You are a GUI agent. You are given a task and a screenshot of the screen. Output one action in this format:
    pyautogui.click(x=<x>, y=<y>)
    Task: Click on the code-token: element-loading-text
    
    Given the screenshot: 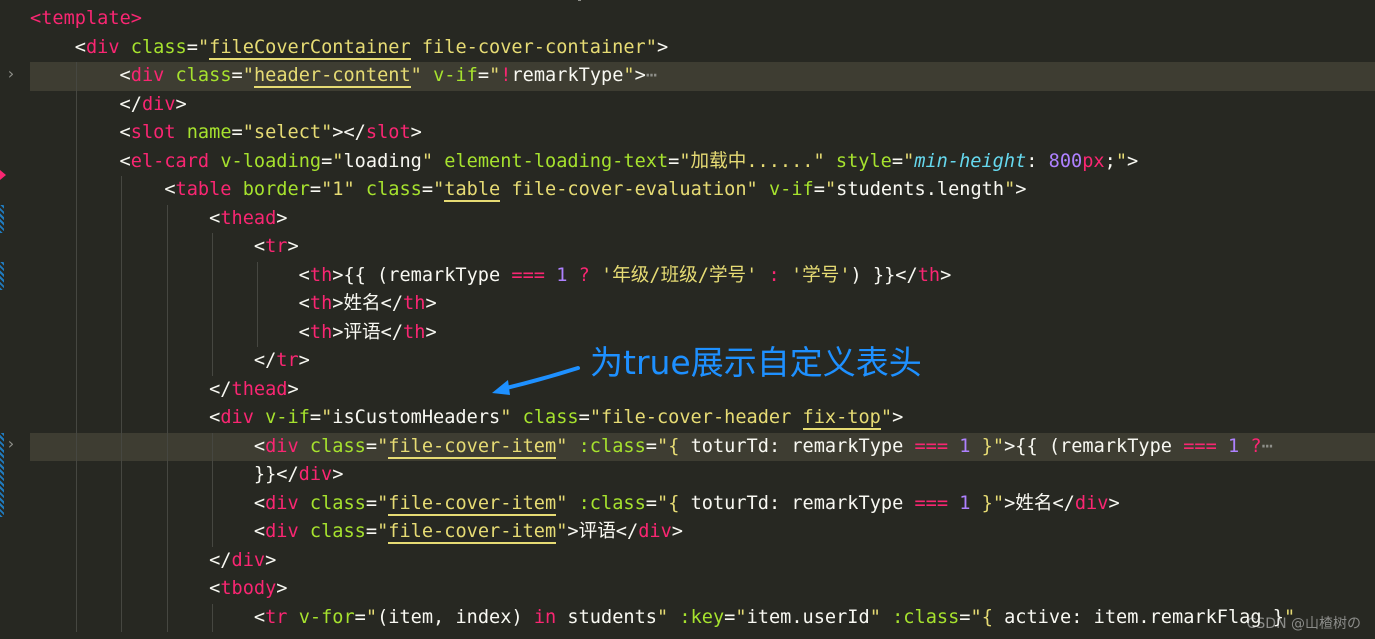 What is the action you would take?
    pyautogui.click(x=556, y=161)
    